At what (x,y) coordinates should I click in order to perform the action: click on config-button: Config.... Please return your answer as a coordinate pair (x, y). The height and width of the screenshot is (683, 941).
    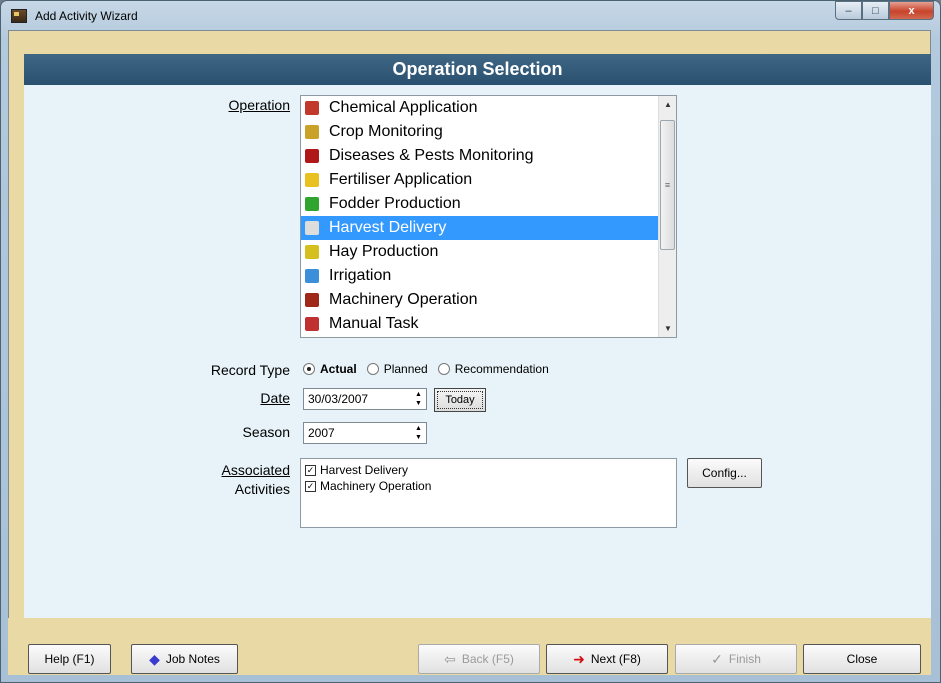
    Looking at the image, I should click on (724, 473).